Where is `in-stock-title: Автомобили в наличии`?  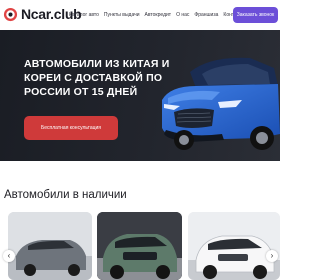
in-stock-title: Автомобили в наличии is located at coordinates (65, 195).